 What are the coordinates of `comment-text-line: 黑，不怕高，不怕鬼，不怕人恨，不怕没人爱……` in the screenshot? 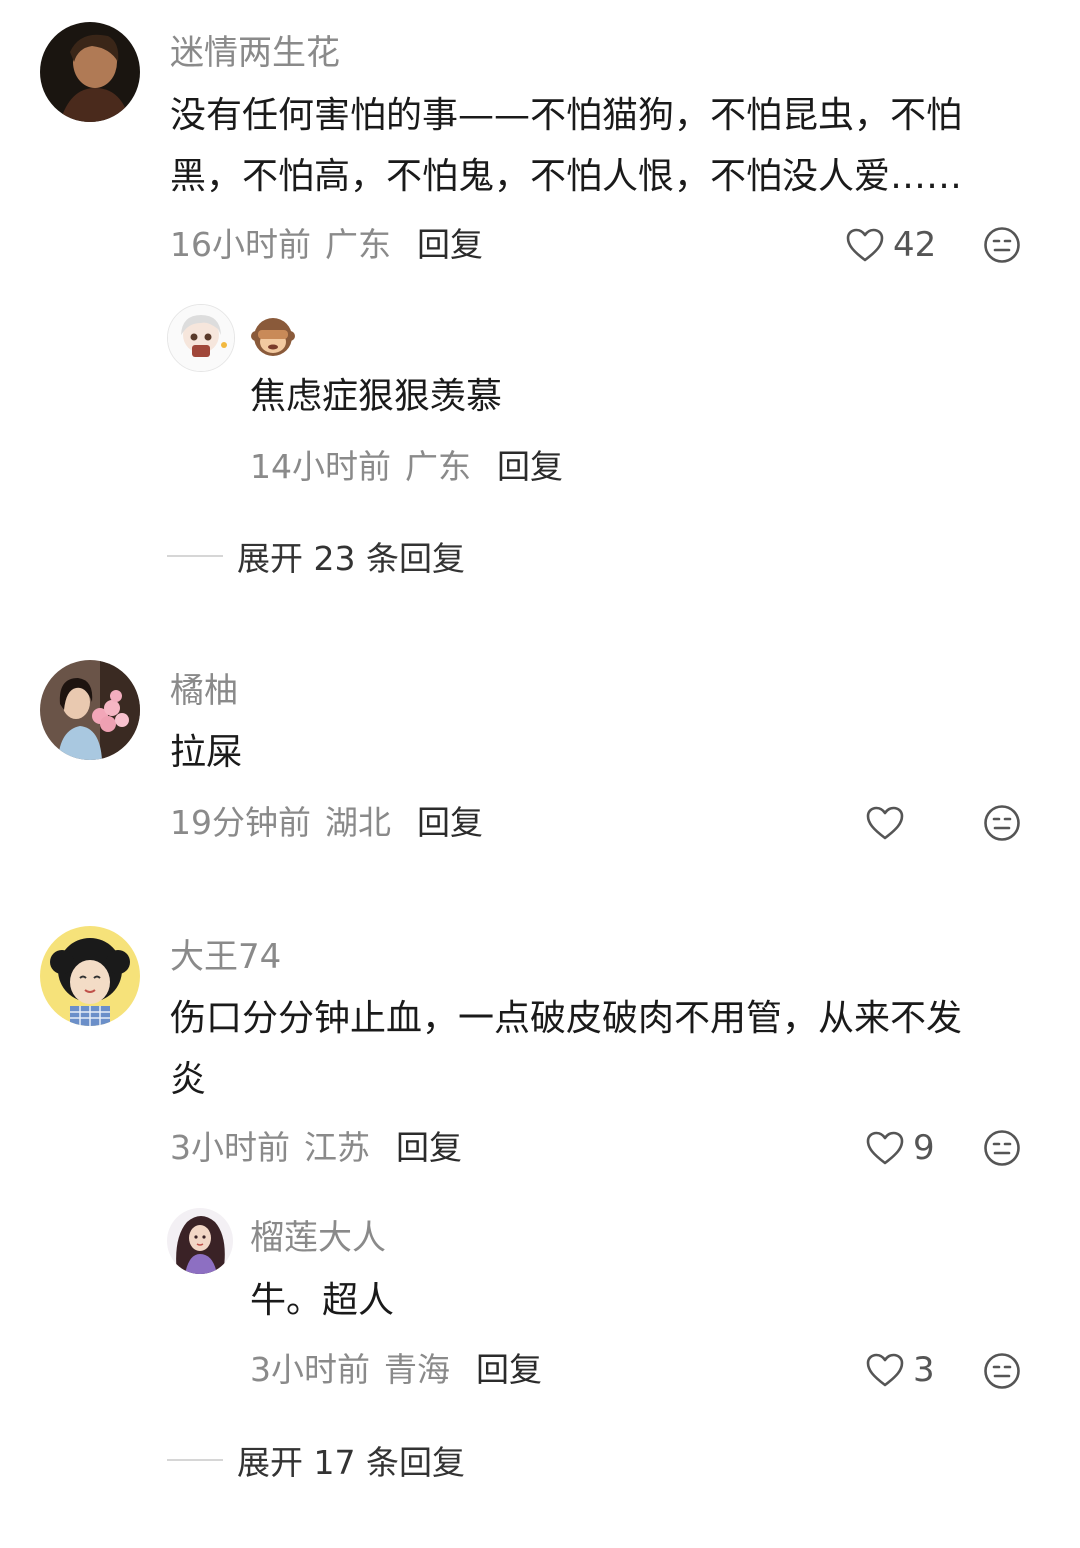 It's located at (566, 176).